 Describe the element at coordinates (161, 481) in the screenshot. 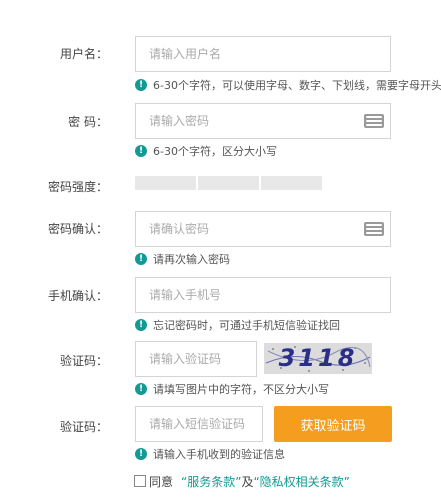

I see `agree-label: 同意` at that location.